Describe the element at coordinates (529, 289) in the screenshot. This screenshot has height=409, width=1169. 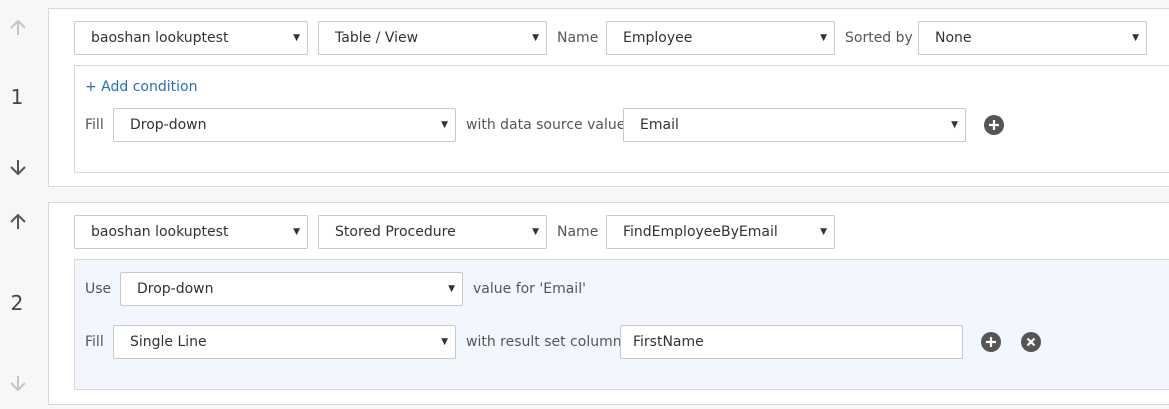
I see `value-for-label: value for 'Email'` at that location.